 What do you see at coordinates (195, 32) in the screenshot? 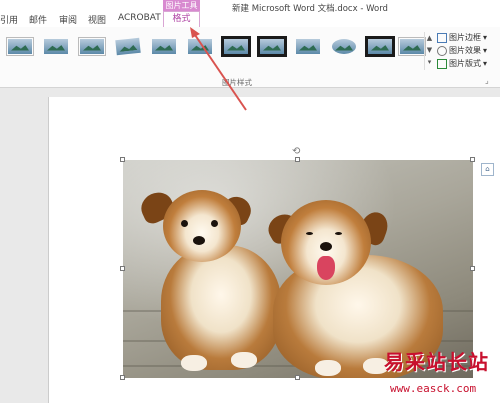
I see `annotation-arrow-head` at bounding box center [195, 32].